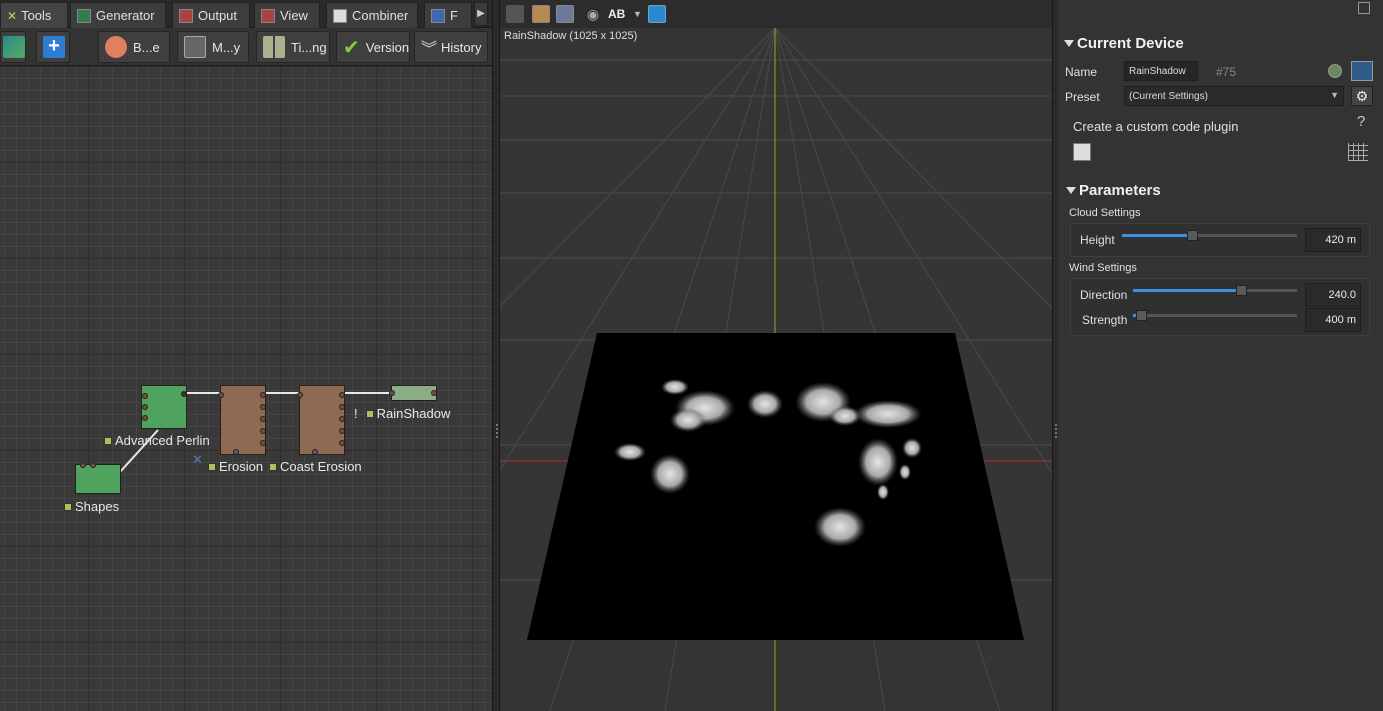 The width and height of the screenshot is (1383, 711). Describe the element at coordinates (321, 420) in the screenshot. I see `node-coast-erosion` at that location.